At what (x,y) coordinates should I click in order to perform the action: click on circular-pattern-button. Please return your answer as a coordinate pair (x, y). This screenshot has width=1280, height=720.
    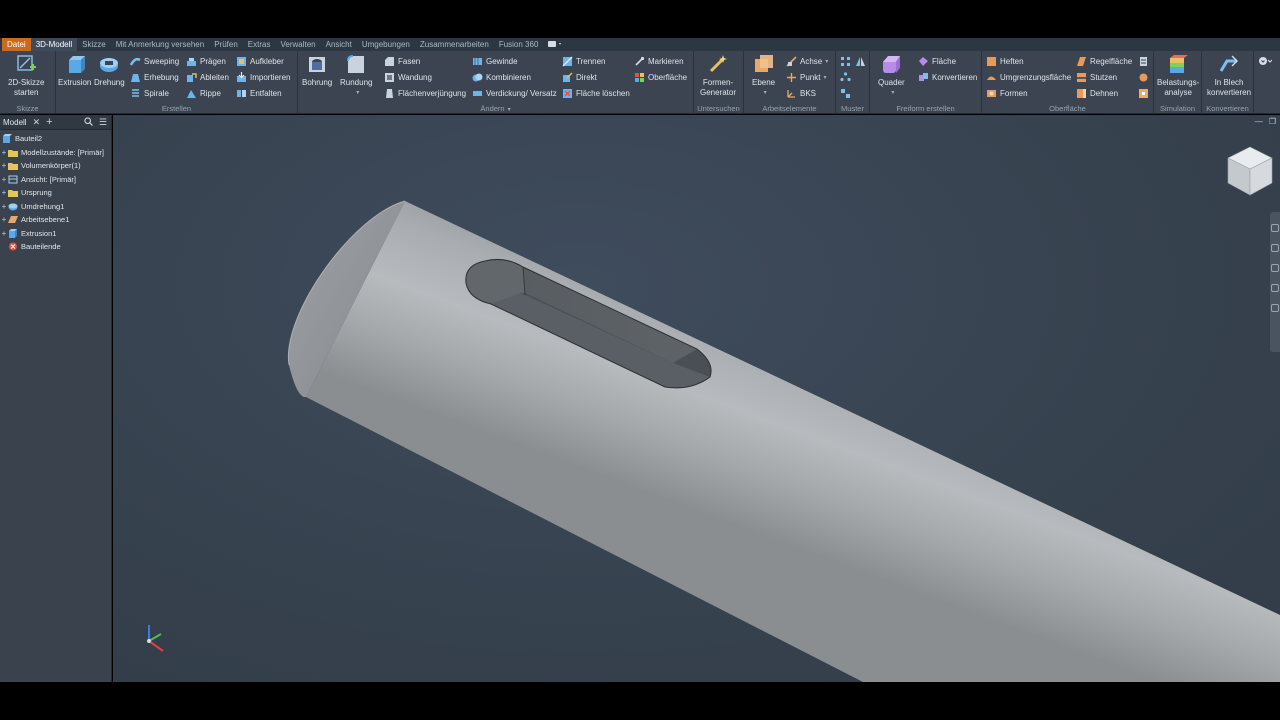
    Looking at the image, I should click on (847, 77).